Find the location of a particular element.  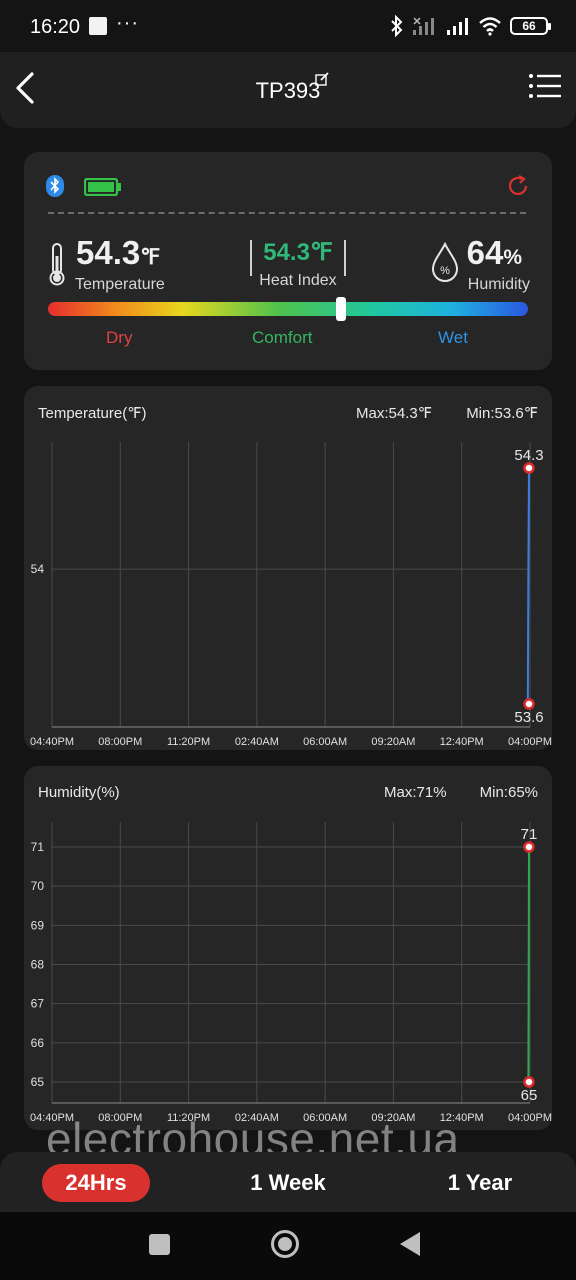

battery-icon: 66 is located at coordinates (530, 26).